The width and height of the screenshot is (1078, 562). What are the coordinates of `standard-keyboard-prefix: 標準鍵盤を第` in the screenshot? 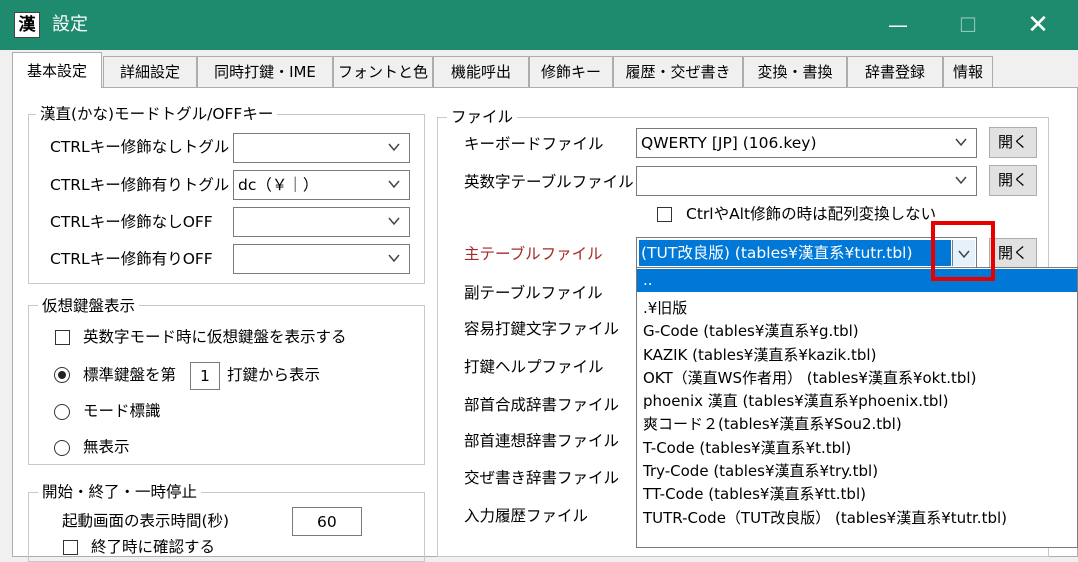 It's located at (130, 375).